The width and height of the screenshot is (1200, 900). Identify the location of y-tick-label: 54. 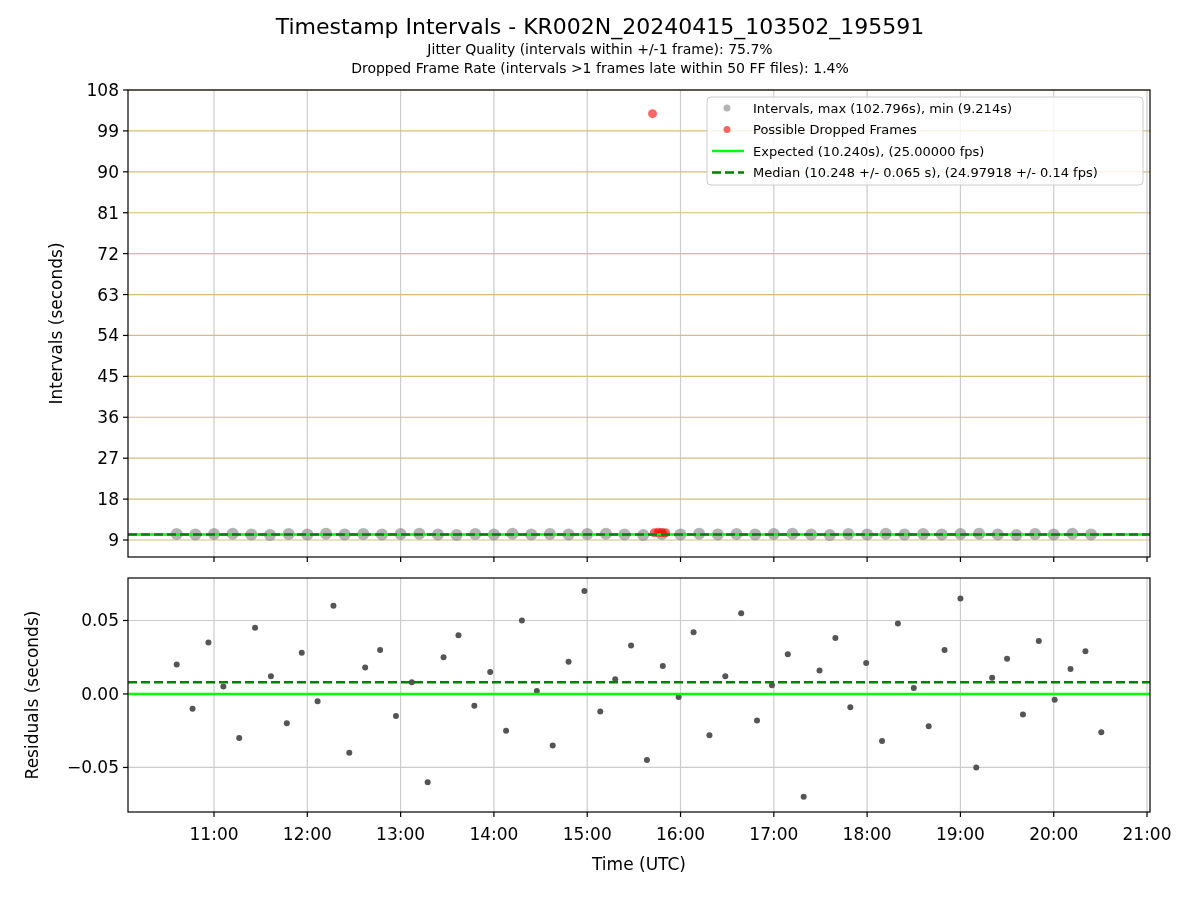
(108, 335).